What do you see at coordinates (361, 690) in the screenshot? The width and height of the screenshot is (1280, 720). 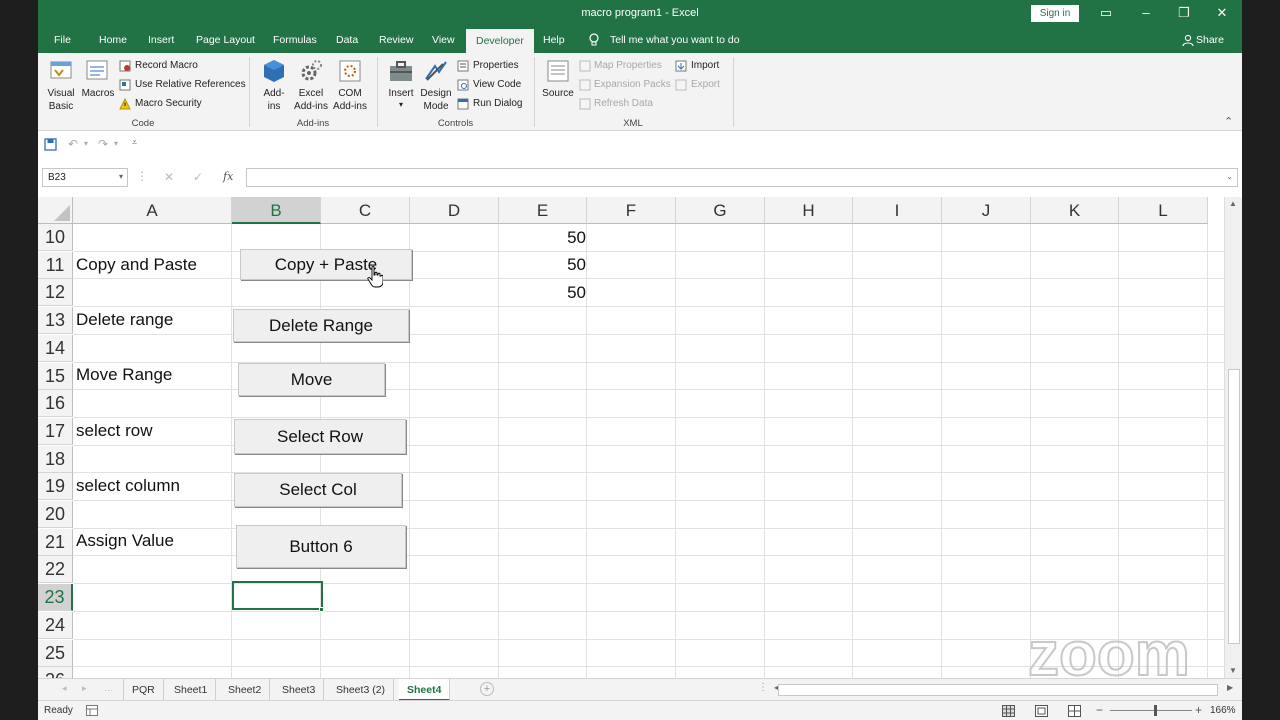 I see `sheet-tab-sheet3-2: Sheet3 (2)` at bounding box center [361, 690].